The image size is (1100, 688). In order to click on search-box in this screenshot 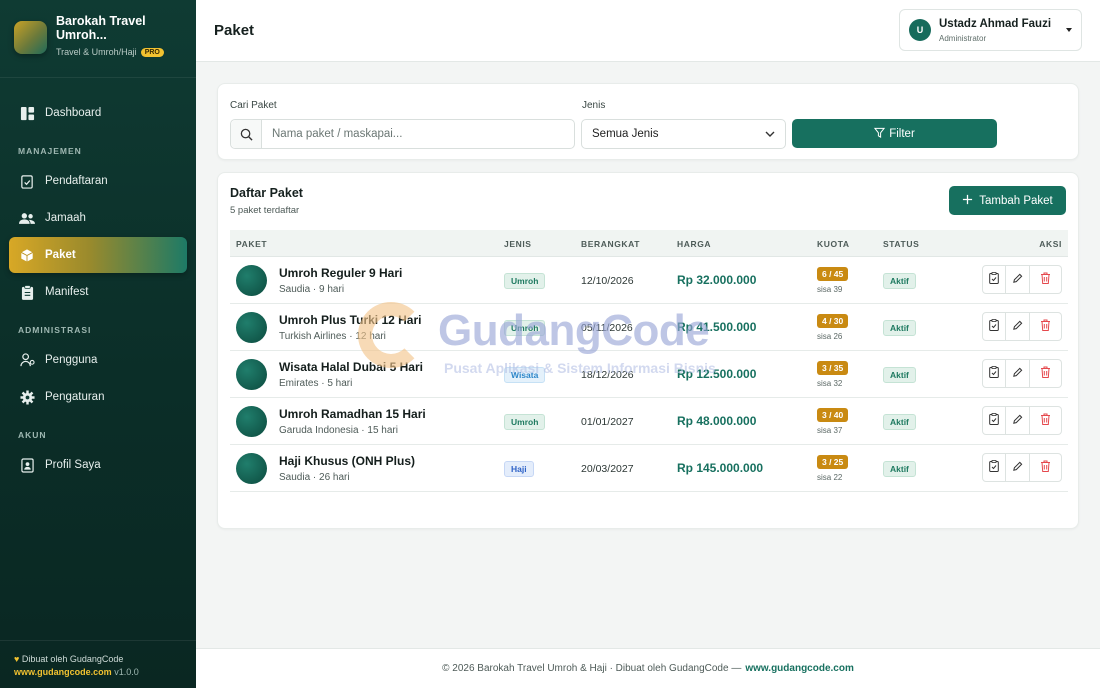, I will do `click(402, 134)`.